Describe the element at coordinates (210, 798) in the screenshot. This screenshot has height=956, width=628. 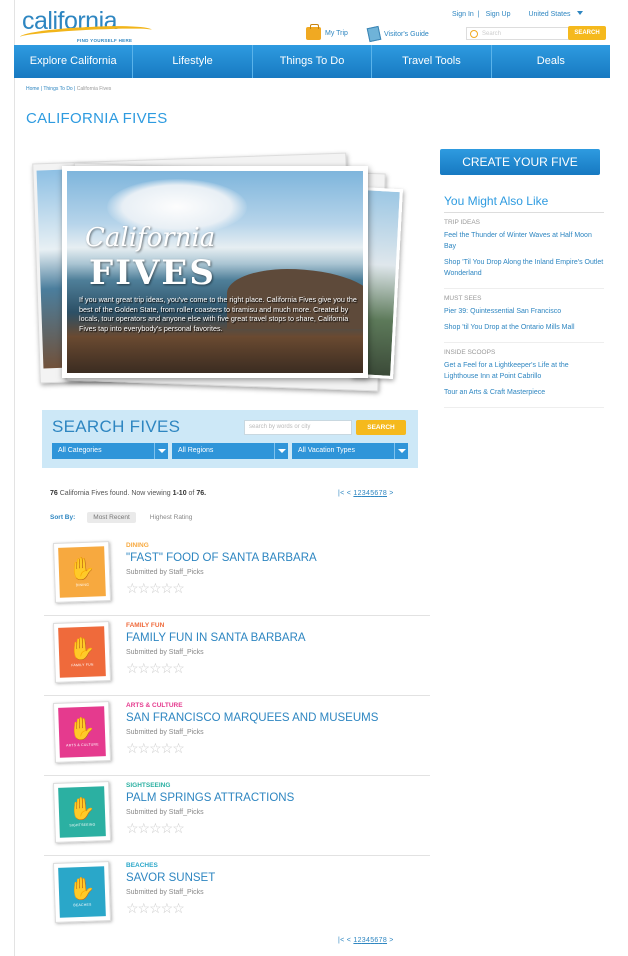
I see `result-title: PALM SPRINGS ATTRACTIONS` at that location.